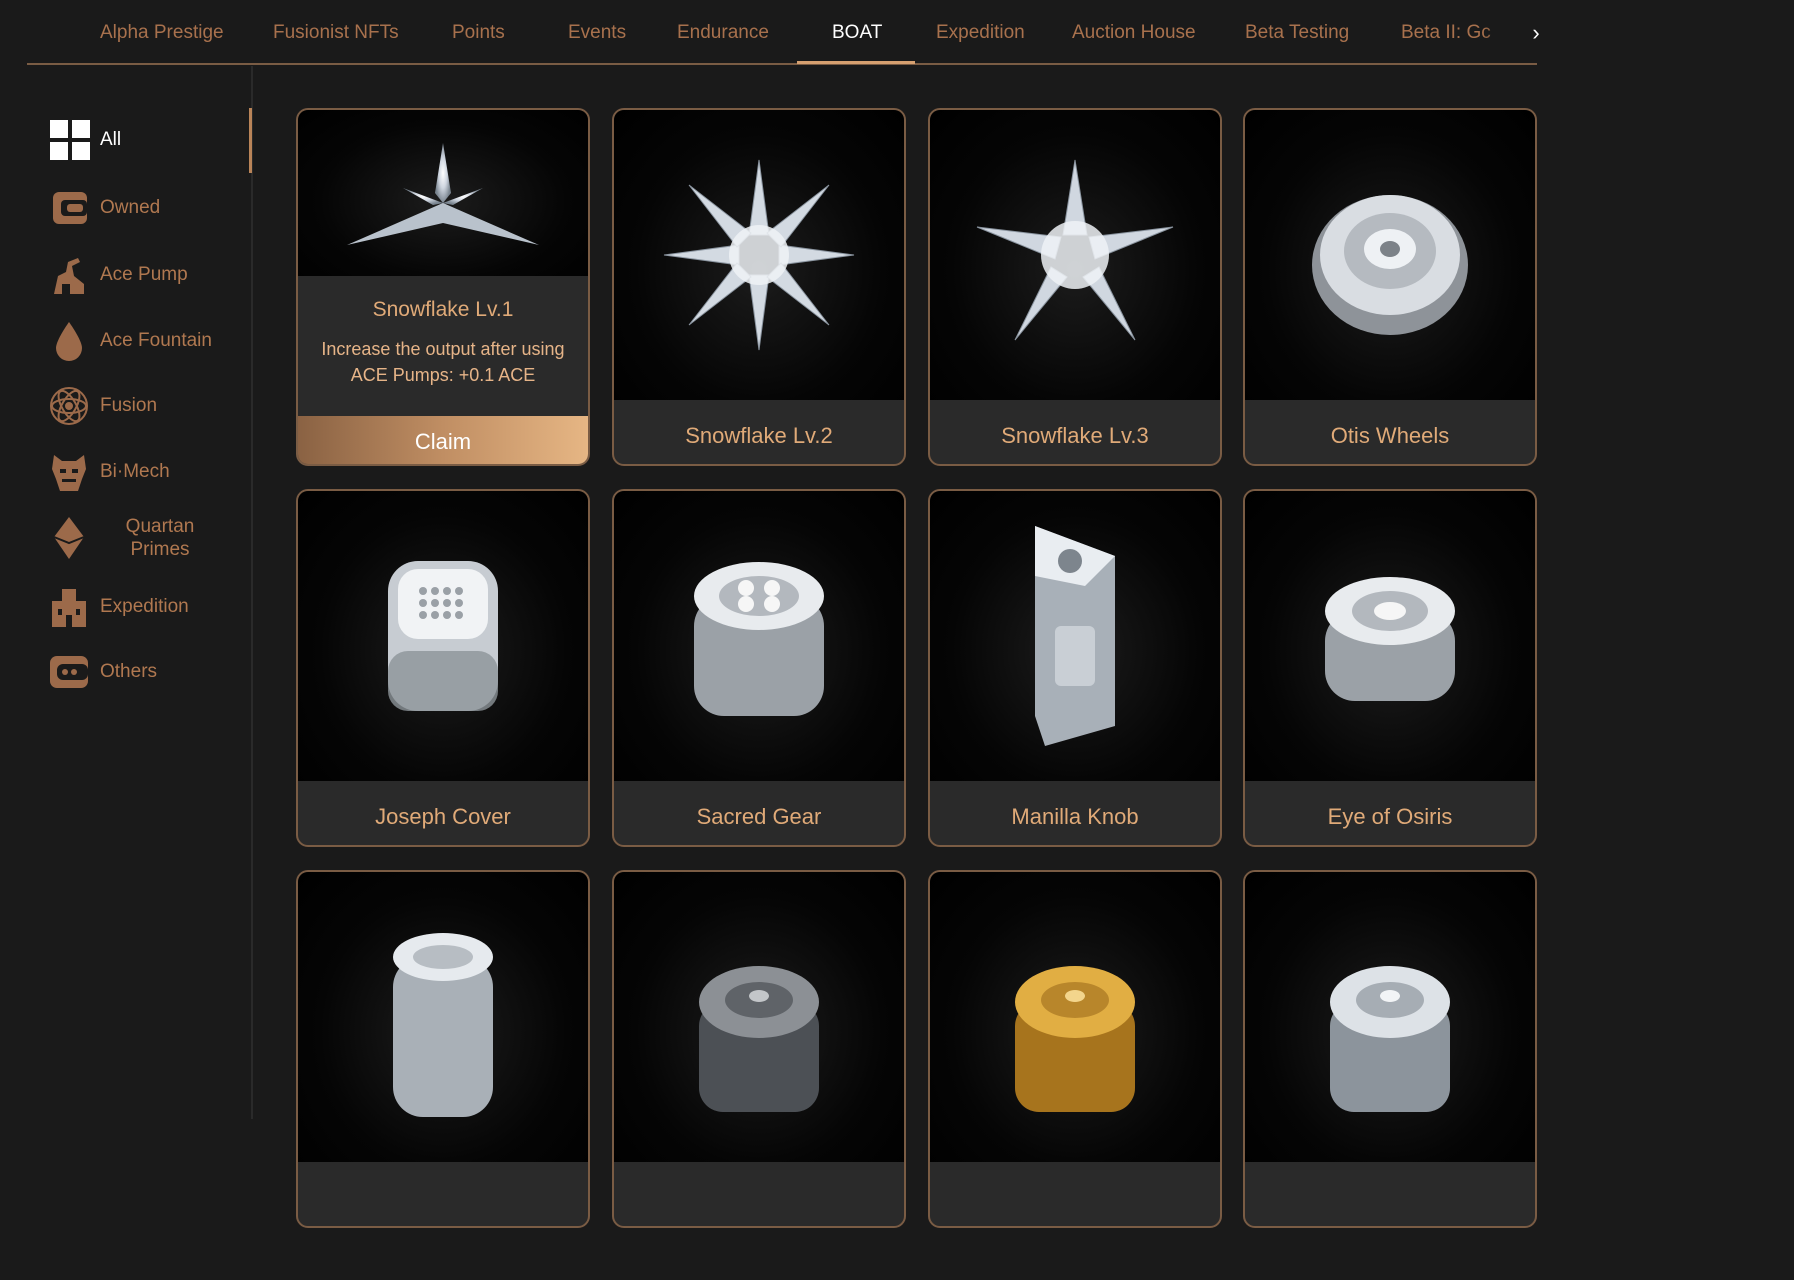 The height and width of the screenshot is (1280, 1794). What do you see at coordinates (69, 472) in the screenshot?
I see `mech-icon` at bounding box center [69, 472].